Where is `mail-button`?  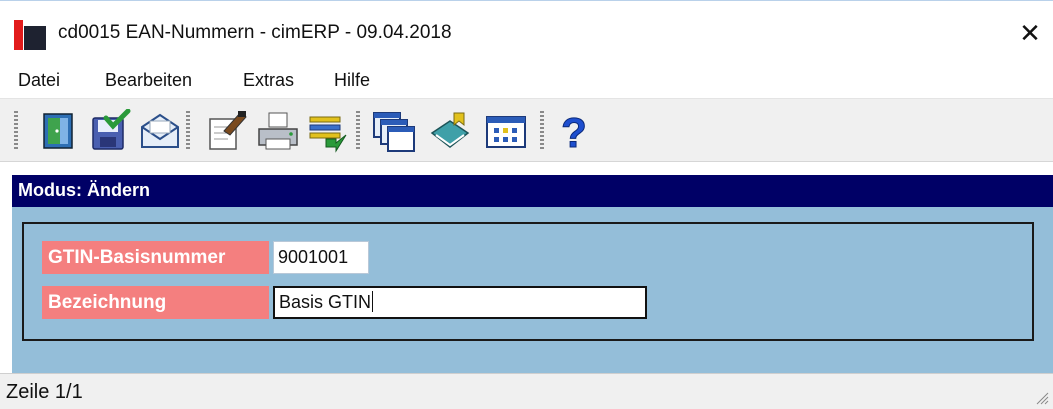 mail-button is located at coordinates (160, 131).